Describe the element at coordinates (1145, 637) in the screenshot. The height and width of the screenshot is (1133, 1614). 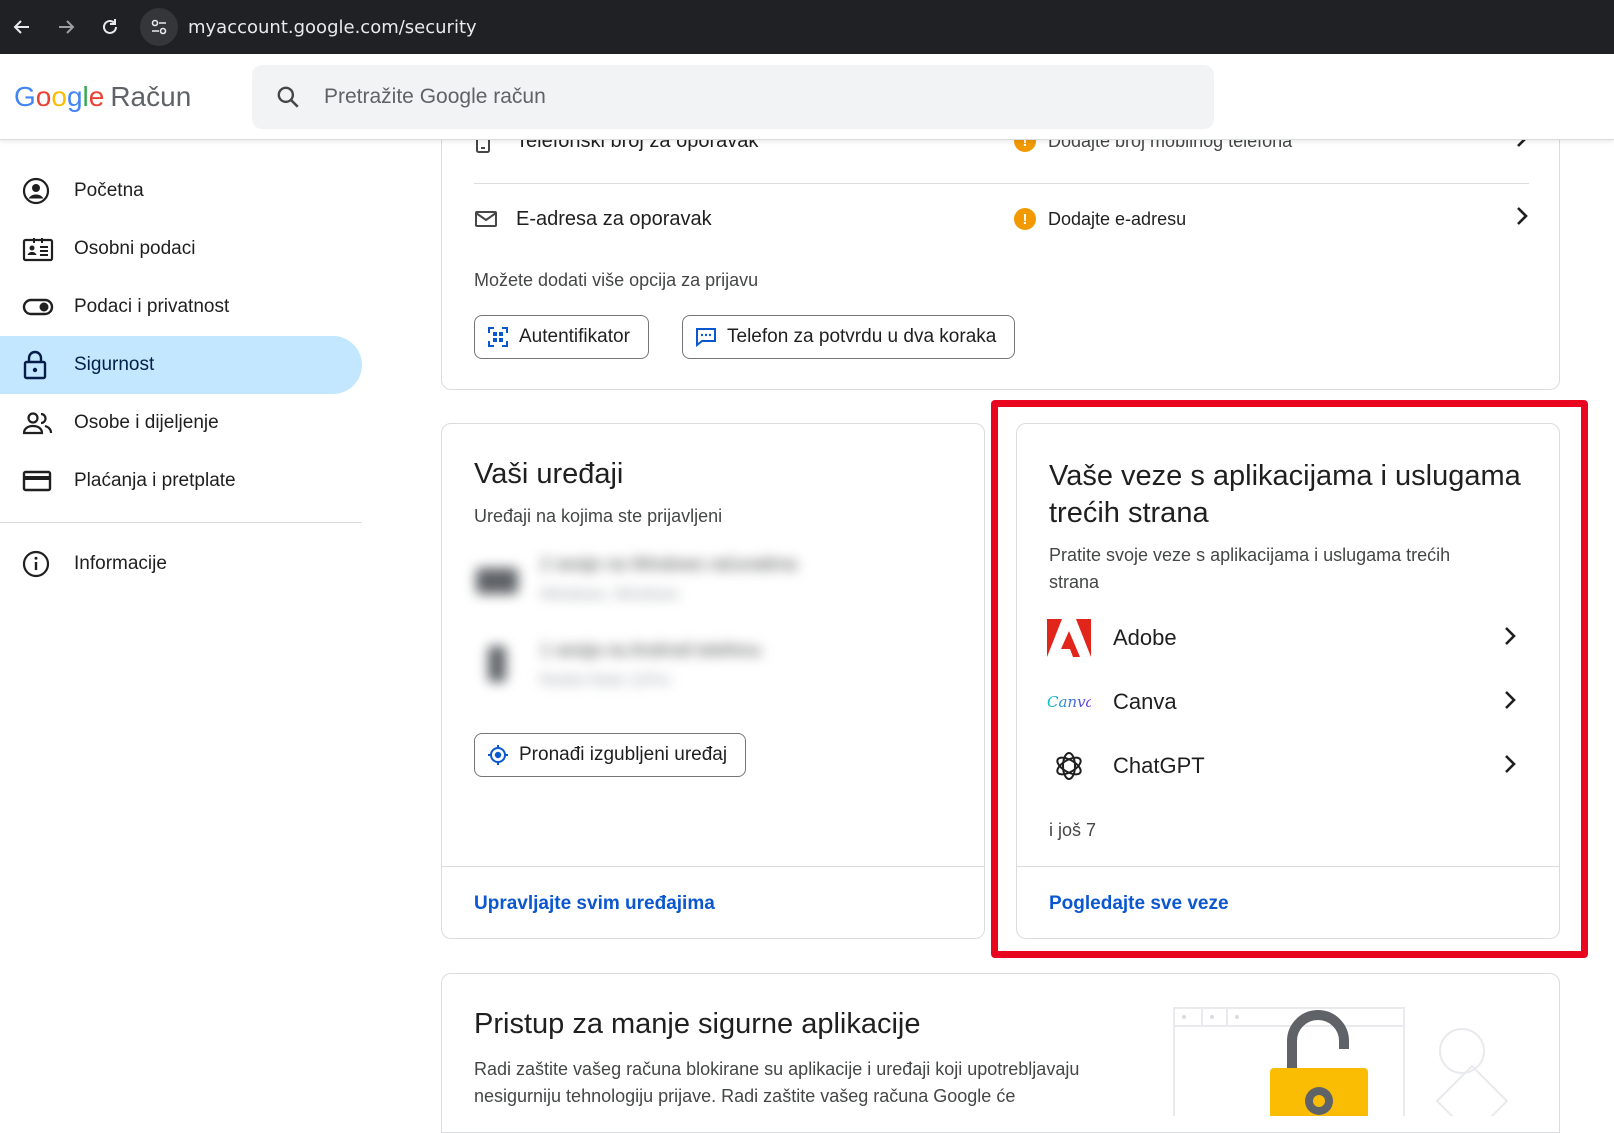
I see `app-name: Adobe` at that location.